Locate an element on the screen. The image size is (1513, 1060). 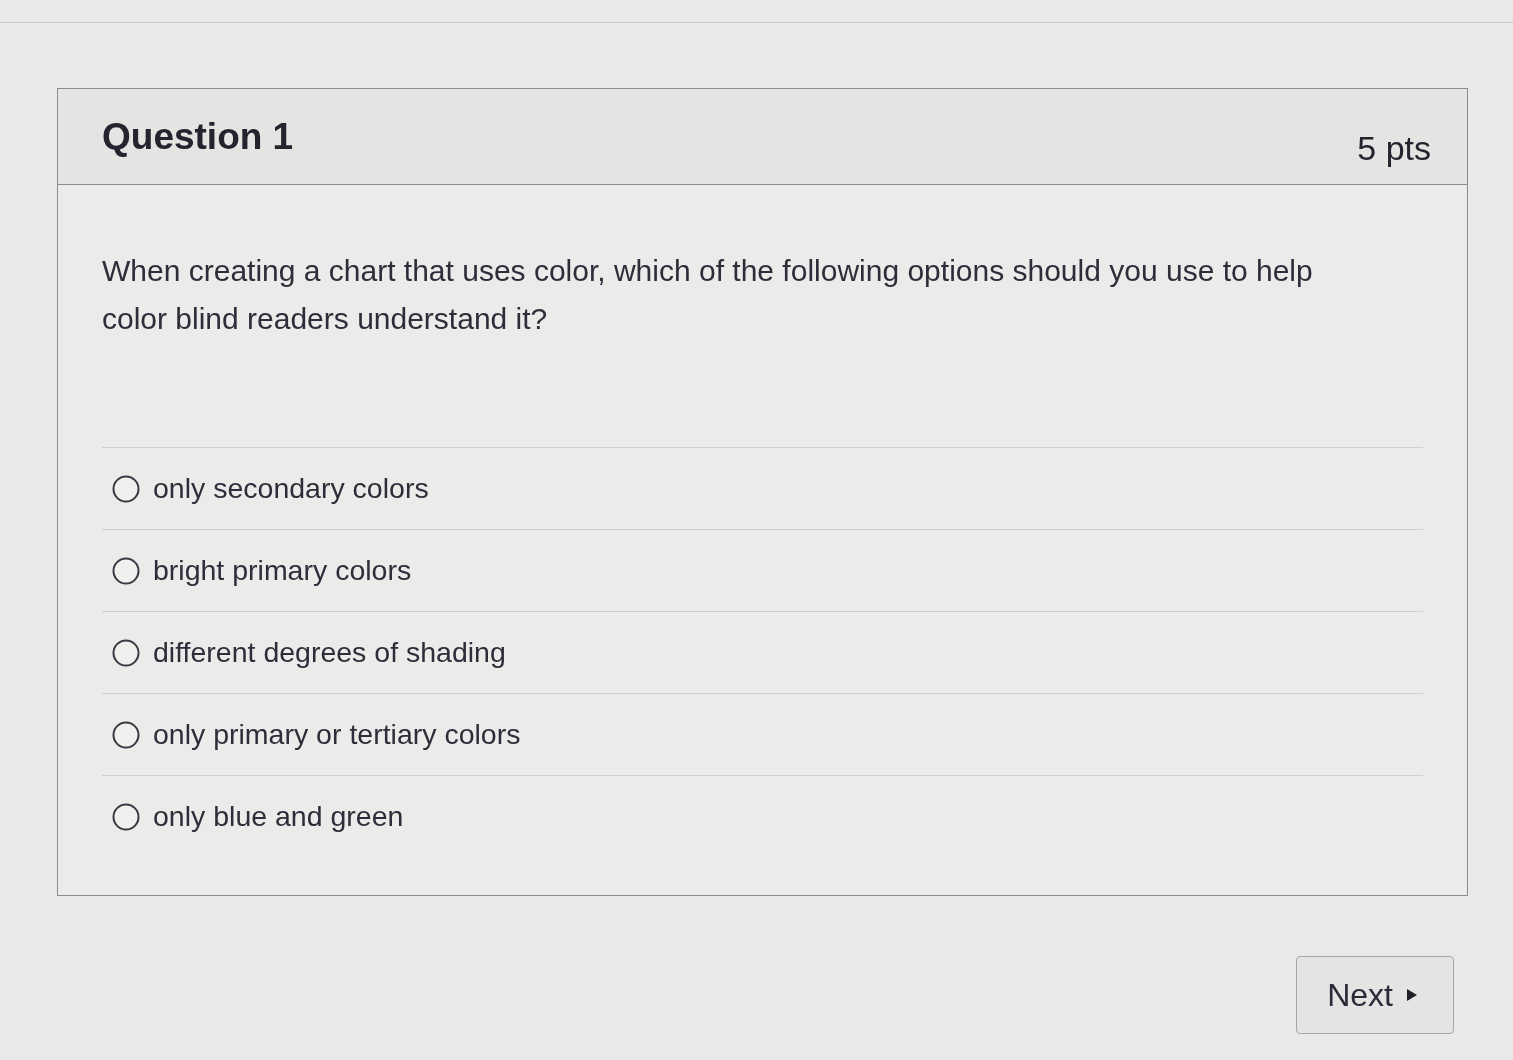
question-text: When creating a chart that uses color, which of the following options should you use to help color blind readers understand it? is located at coordinates (708, 295).